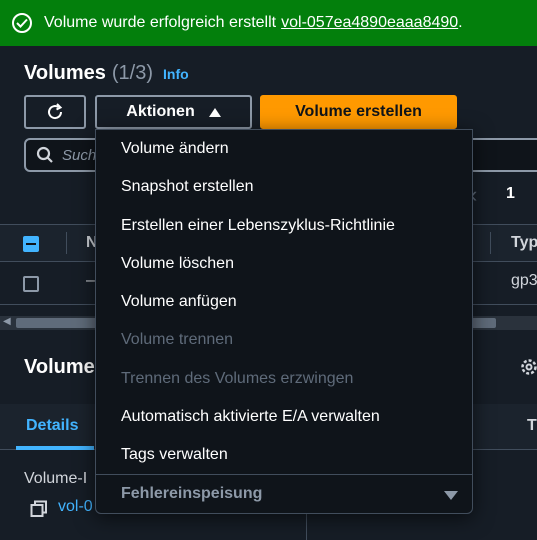 This screenshot has height=540, width=537. I want to click on volume-id-label: Volume-I, so click(56, 478).